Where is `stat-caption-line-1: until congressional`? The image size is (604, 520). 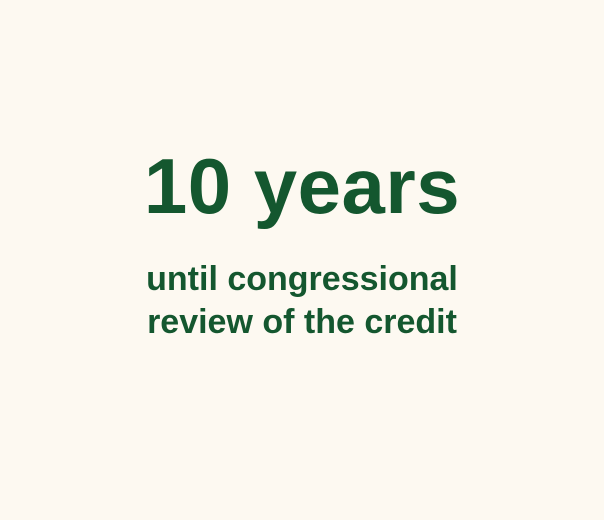 stat-caption-line-1: until congressional is located at coordinates (302, 279).